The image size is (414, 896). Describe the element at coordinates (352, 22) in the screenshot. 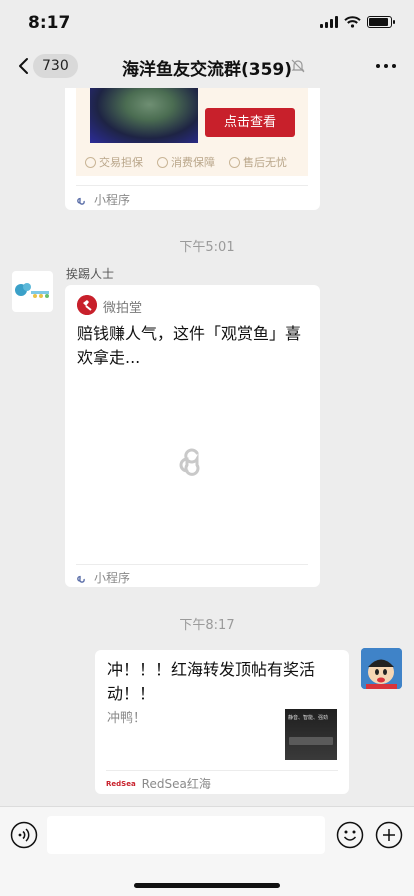

I see `wifi-icon` at that location.